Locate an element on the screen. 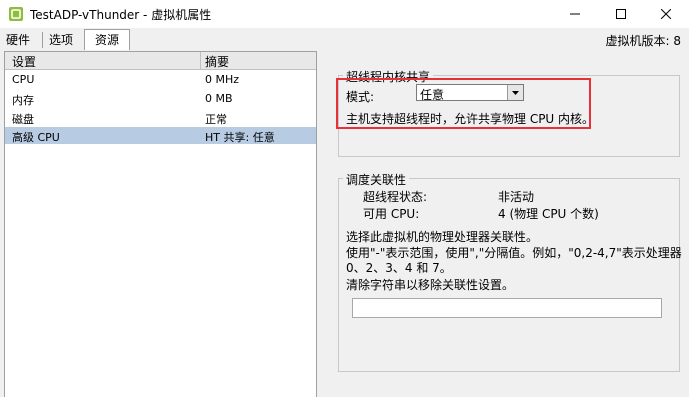 The image size is (689, 397). row-setting: 磁盘 is located at coordinates (23, 119).